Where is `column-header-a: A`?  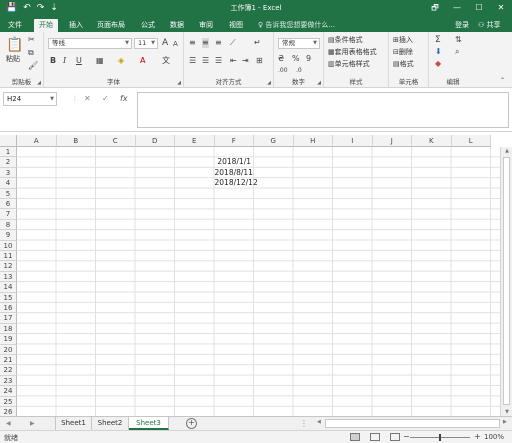
column-header-a: A is located at coordinates (37, 141).